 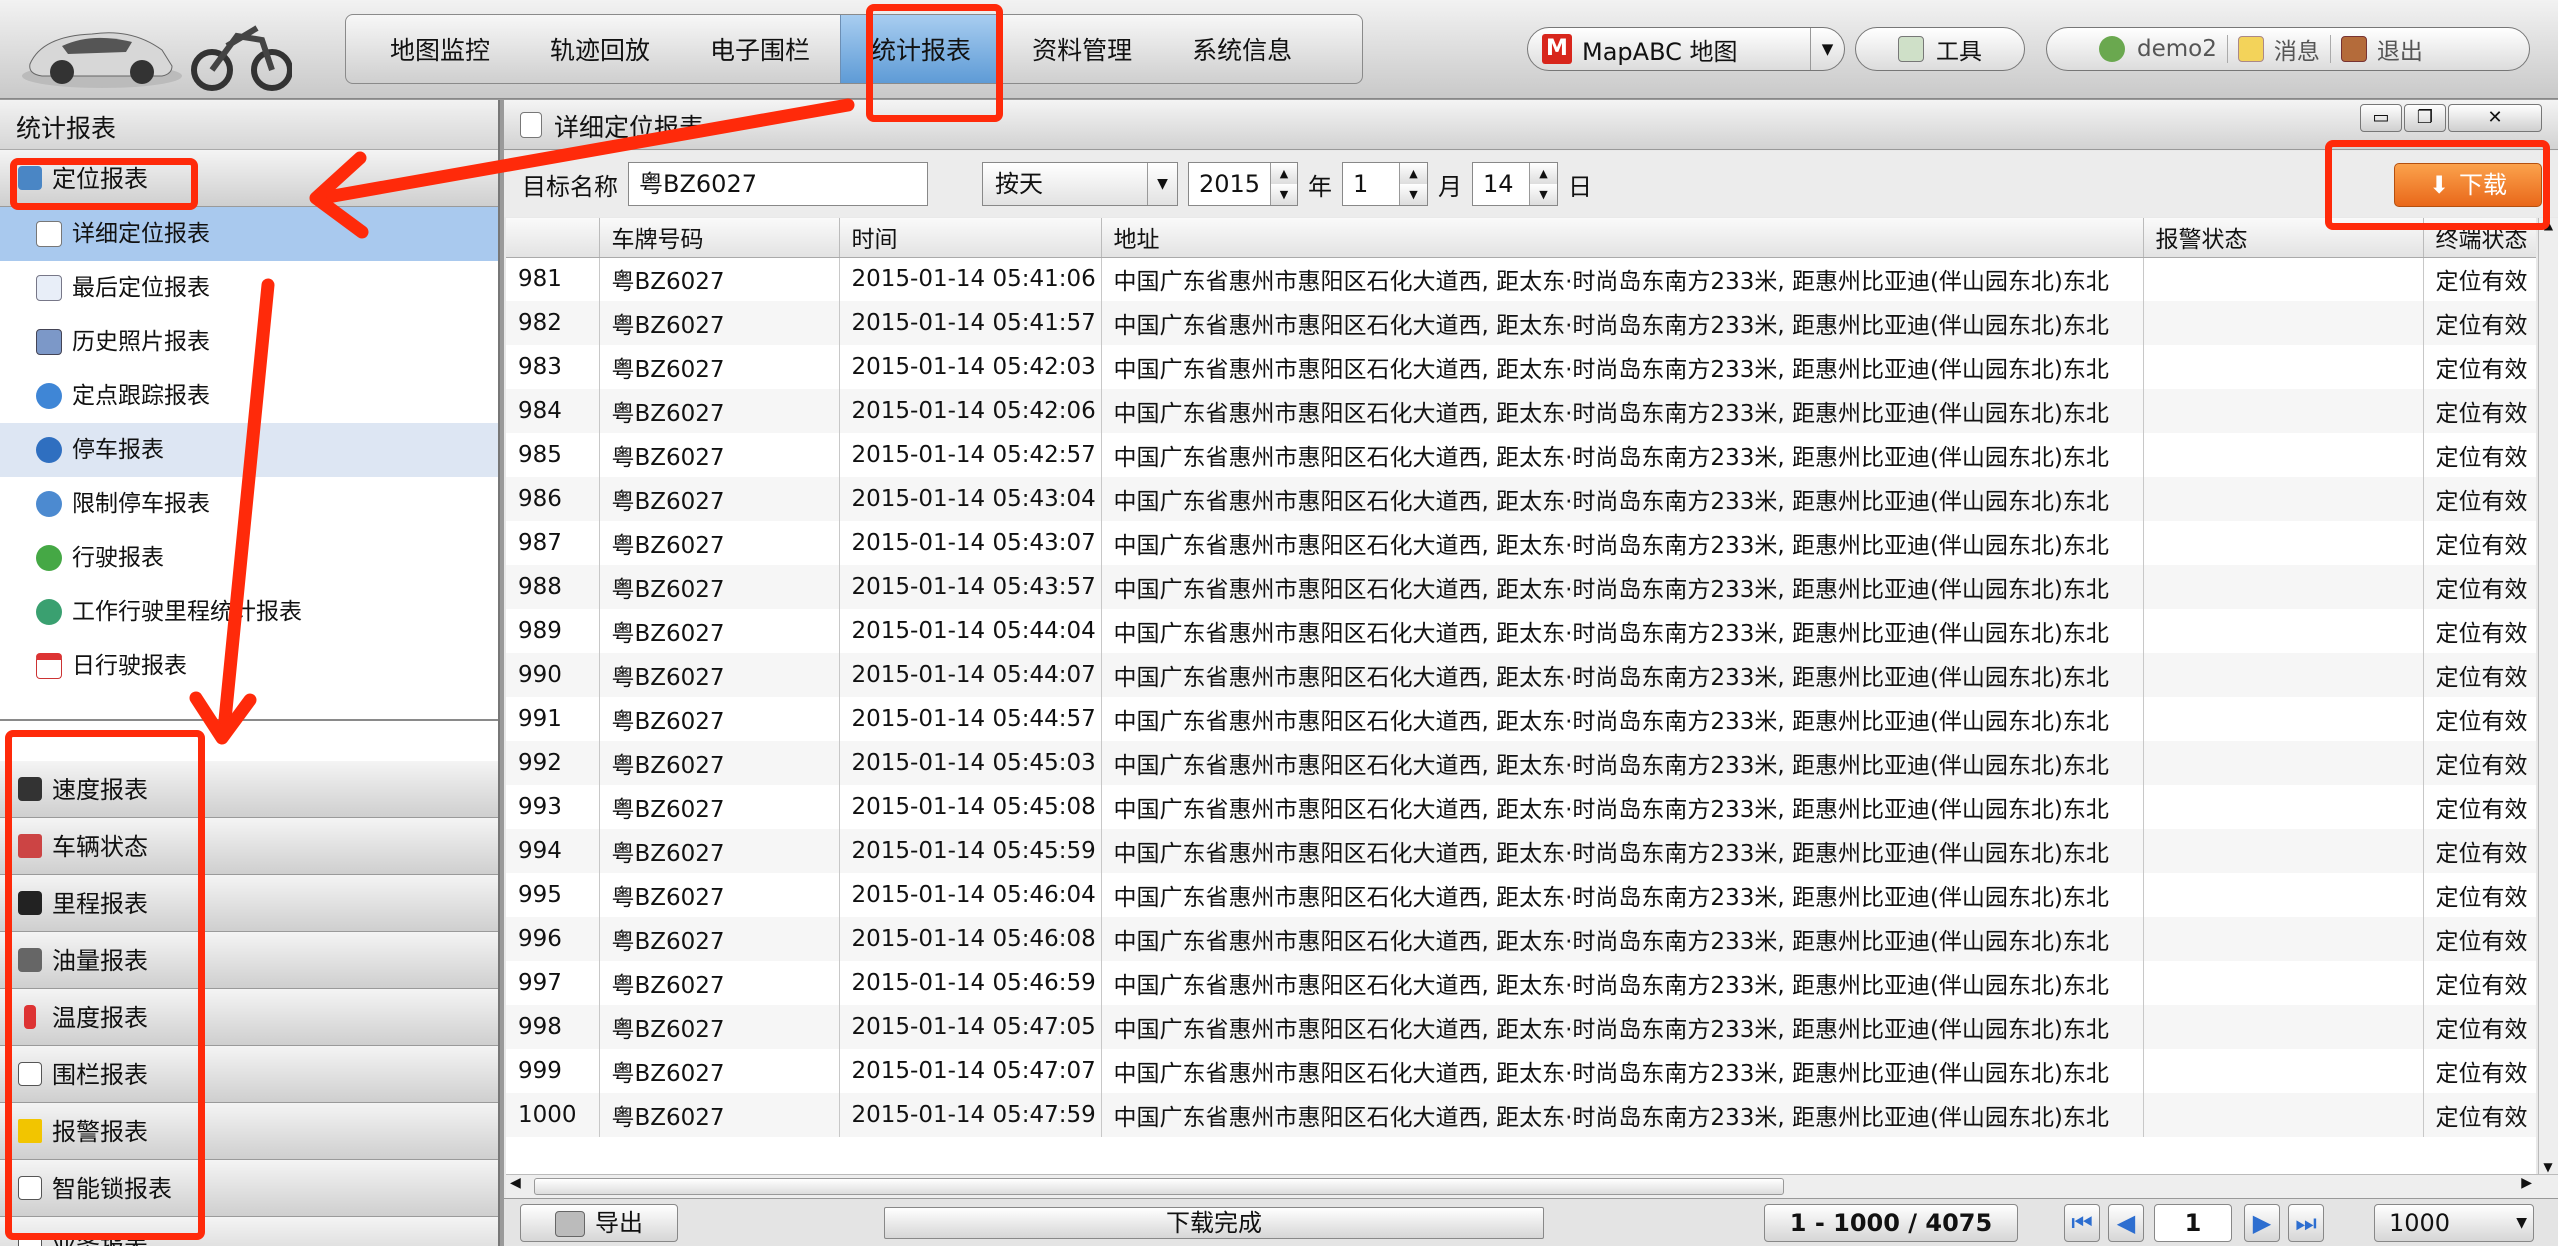 What do you see at coordinates (522, 421) in the screenshot?
I see `annotation-arrows` at bounding box center [522, 421].